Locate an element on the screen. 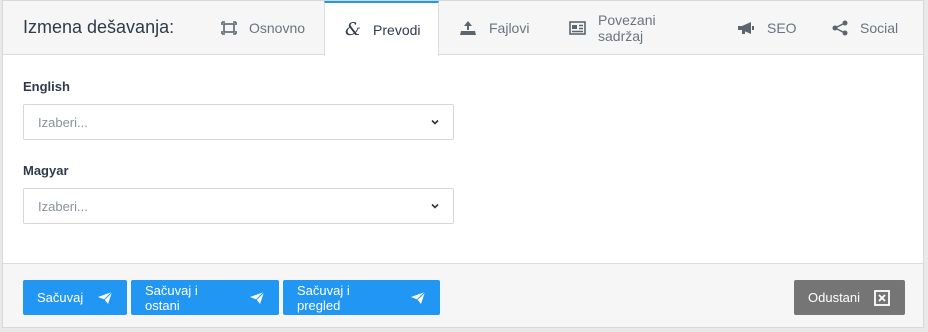  magyar-label: Magyar is located at coordinates (46, 170).